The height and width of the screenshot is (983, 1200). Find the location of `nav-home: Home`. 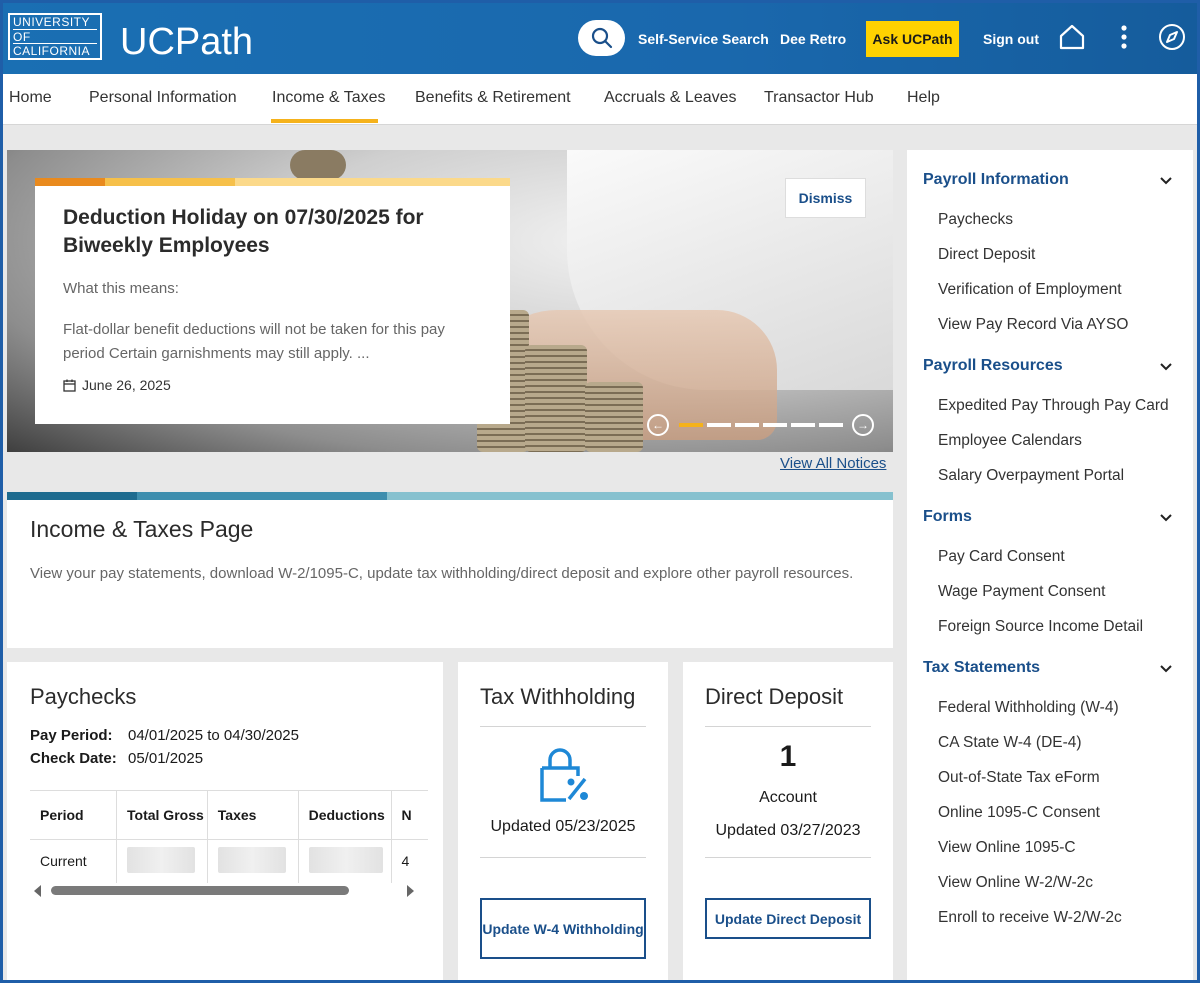

nav-home: Home is located at coordinates (30, 98).